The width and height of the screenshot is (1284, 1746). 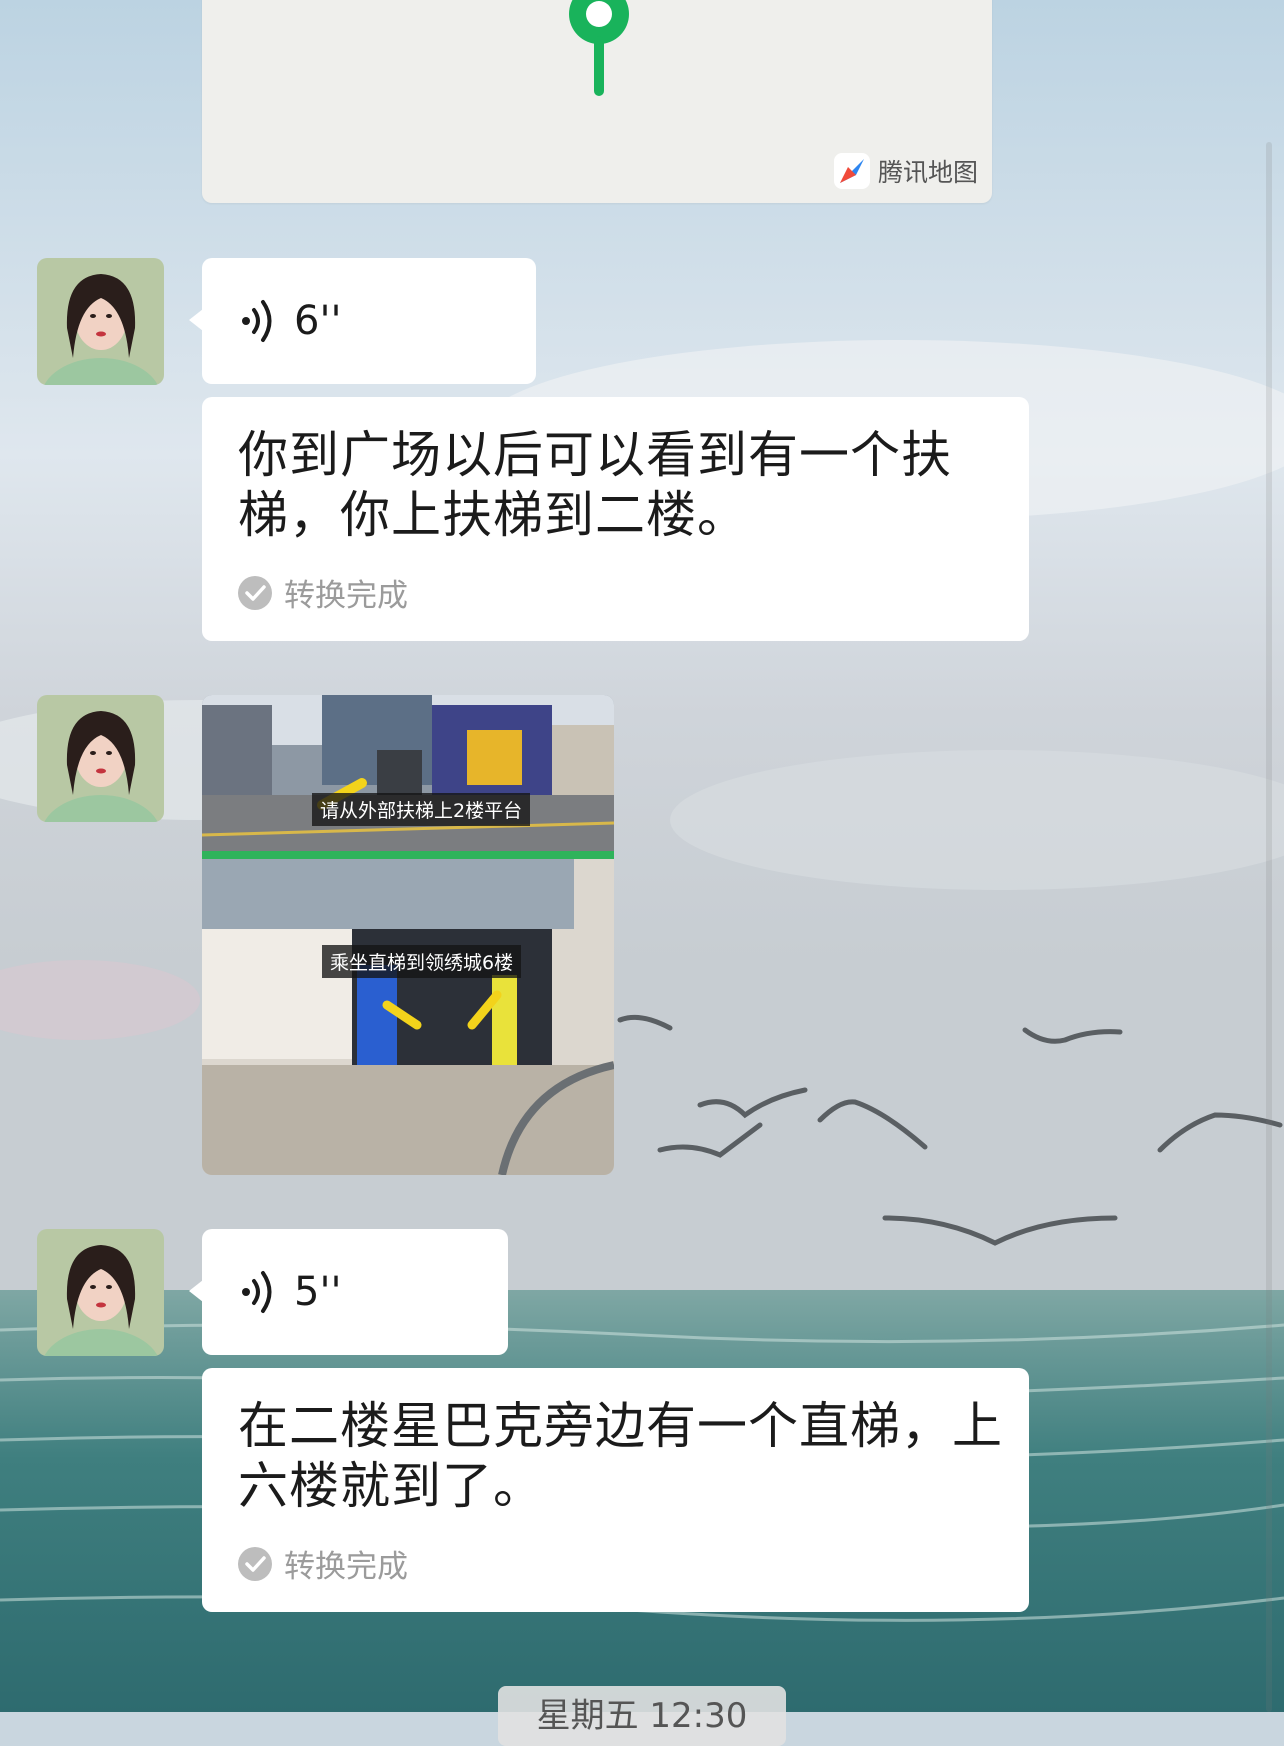 What do you see at coordinates (1269, 927) in the screenshot?
I see `scrollbar` at bounding box center [1269, 927].